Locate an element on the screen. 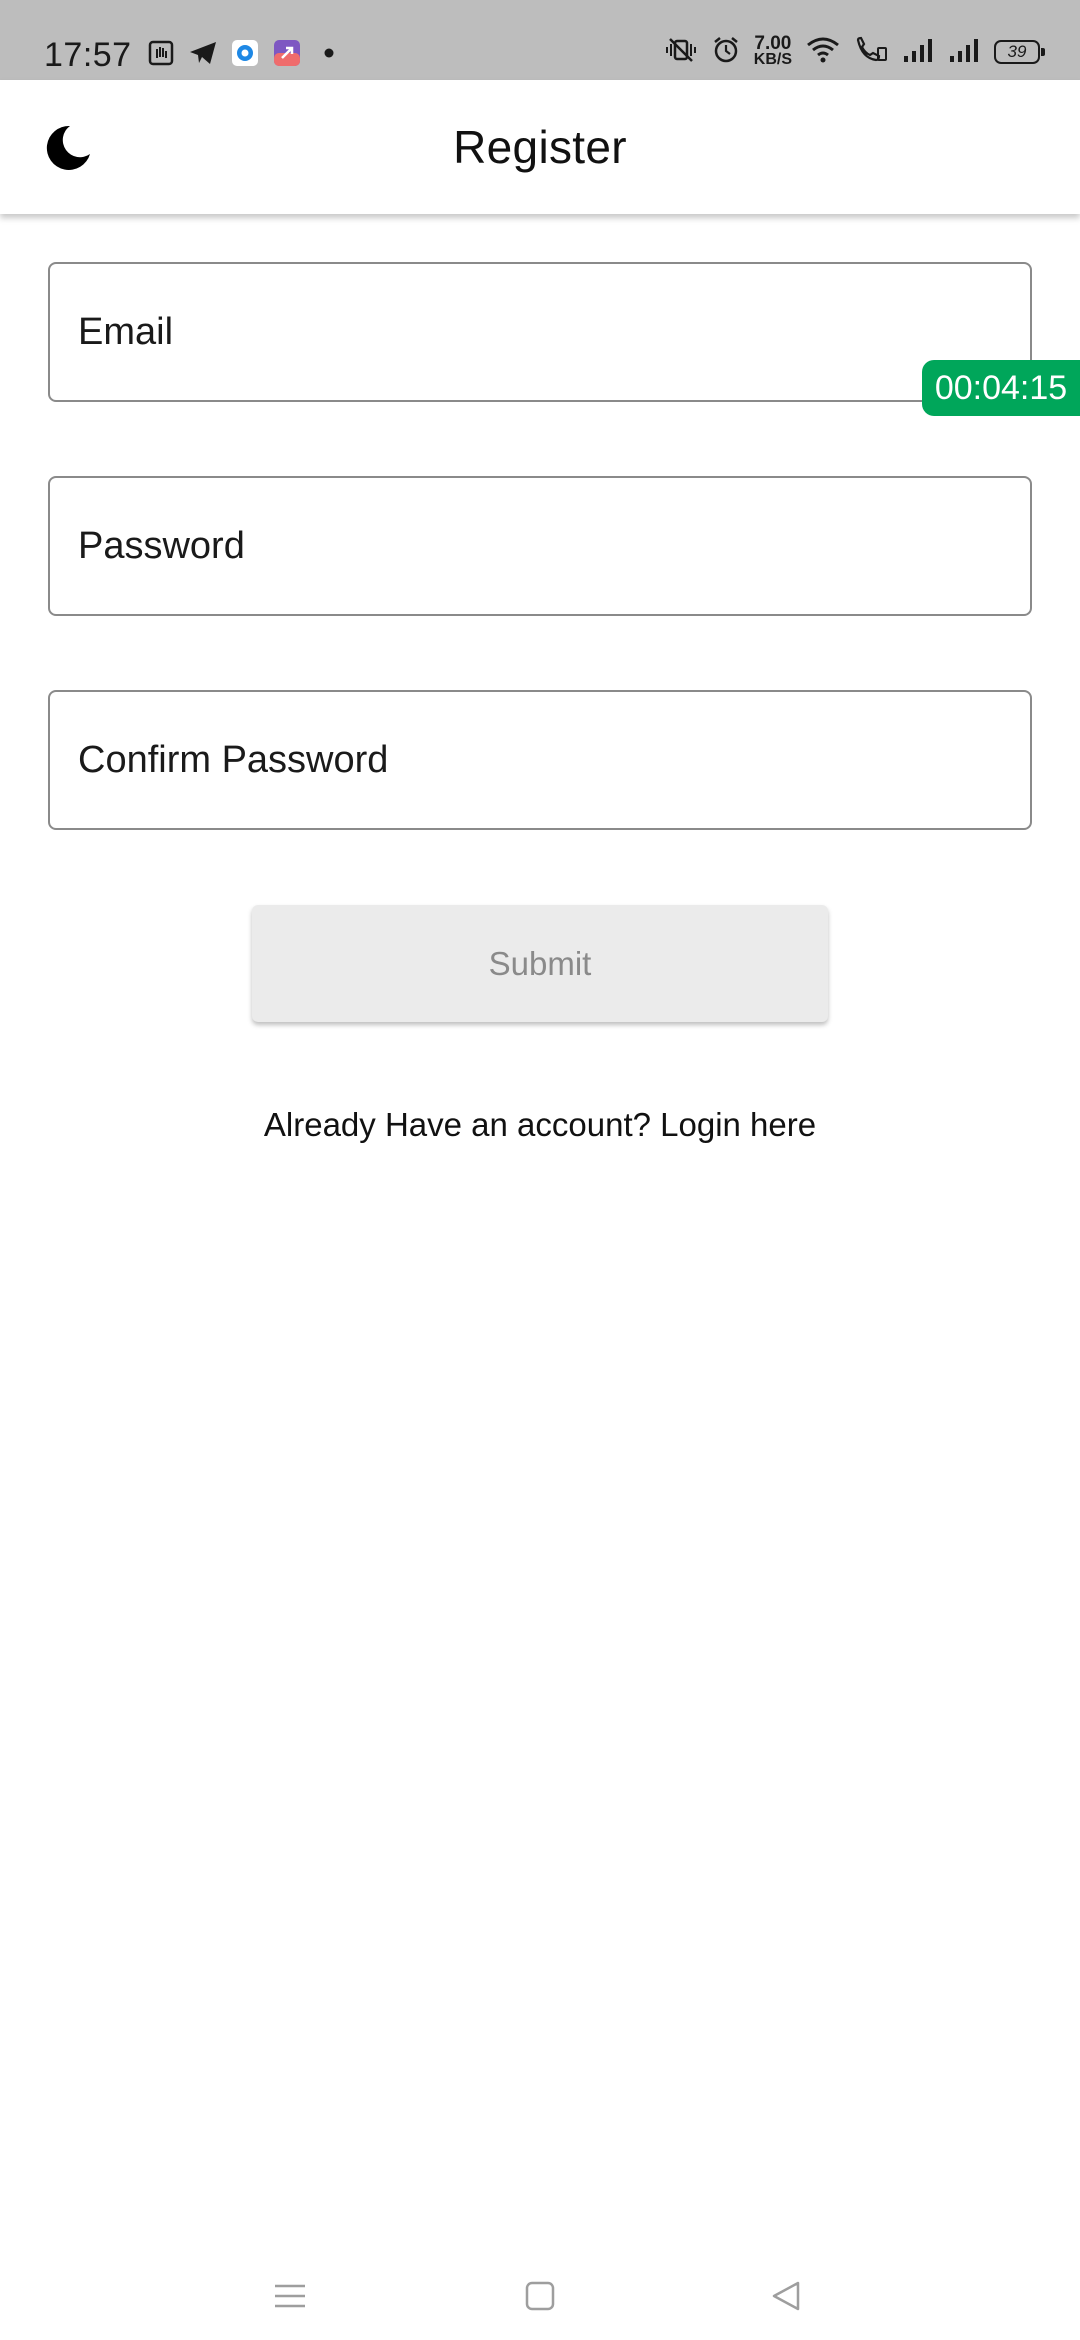  network-speed: 7.00 KB/S is located at coordinates (772, 50).